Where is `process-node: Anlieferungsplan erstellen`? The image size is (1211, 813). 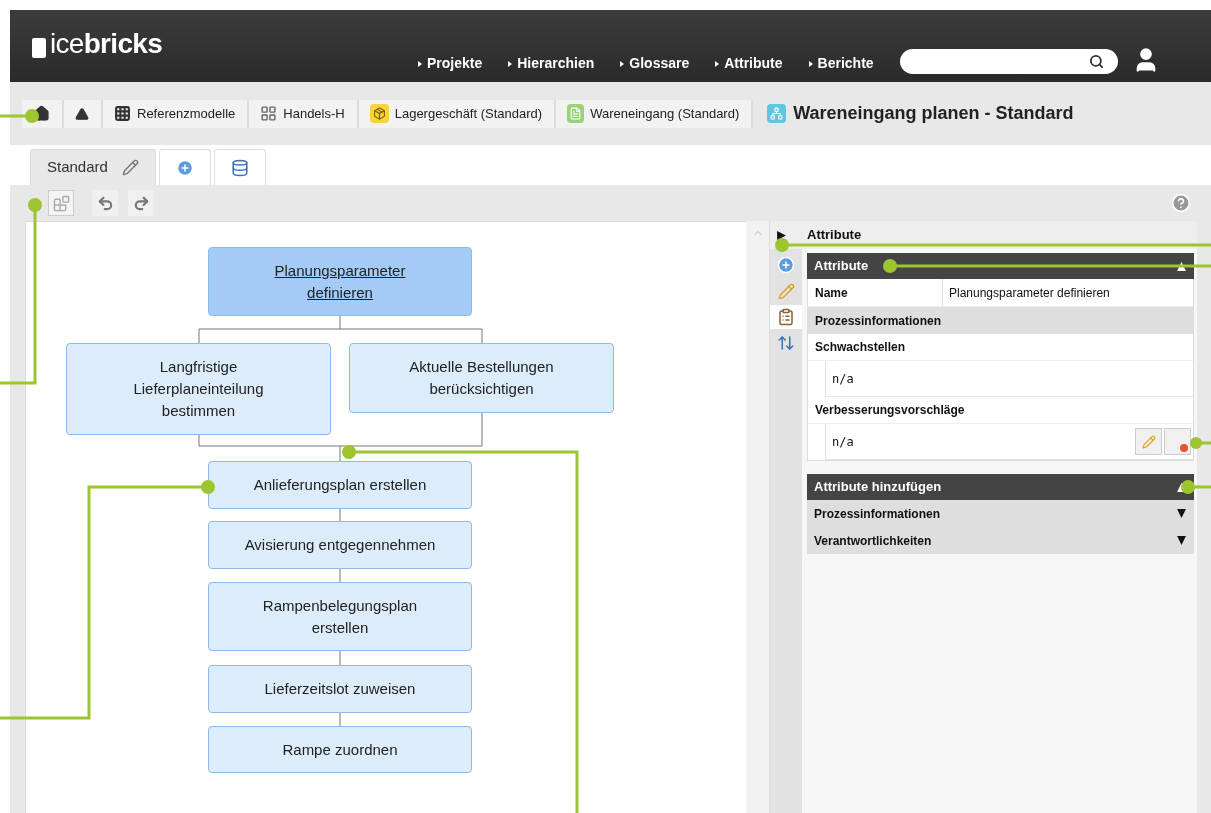 process-node: Anlieferungsplan erstellen is located at coordinates (340, 485).